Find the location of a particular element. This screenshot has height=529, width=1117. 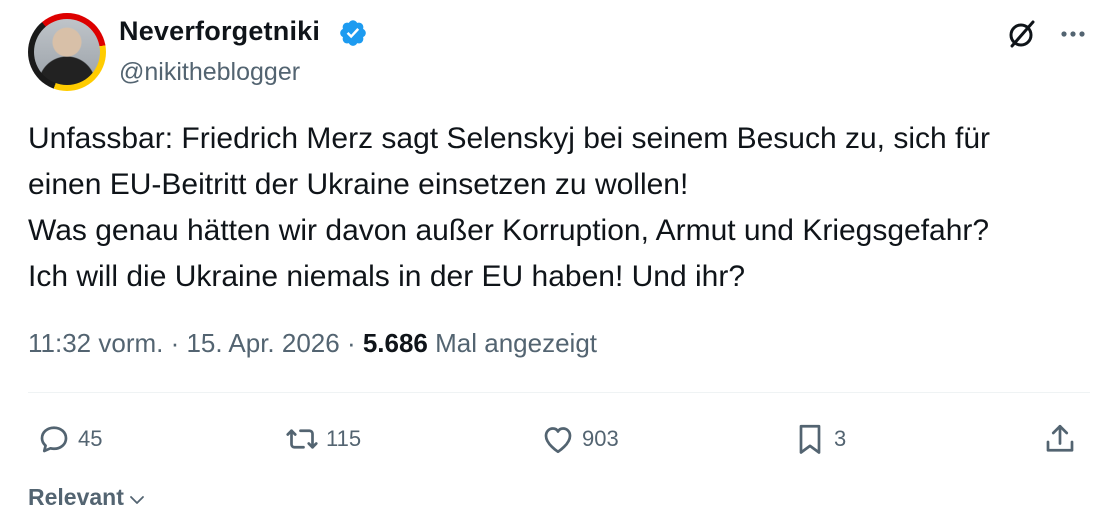

sort-dropdown: Relevant is located at coordinates (87, 497).